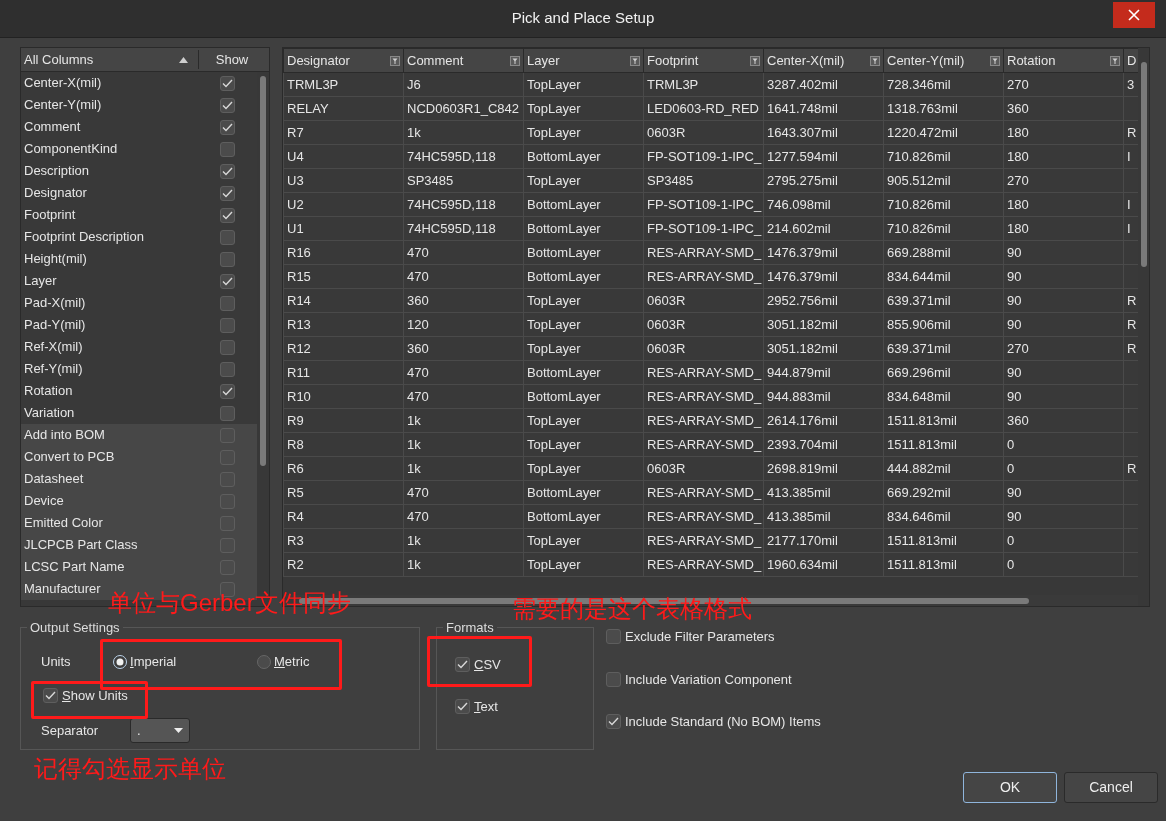 The width and height of the screenshot is (1166, 821). Describe the element at coordinates (704, 540) in the screenshot. I see `table-cell: RES-ARRAY-SMD_` at that location.